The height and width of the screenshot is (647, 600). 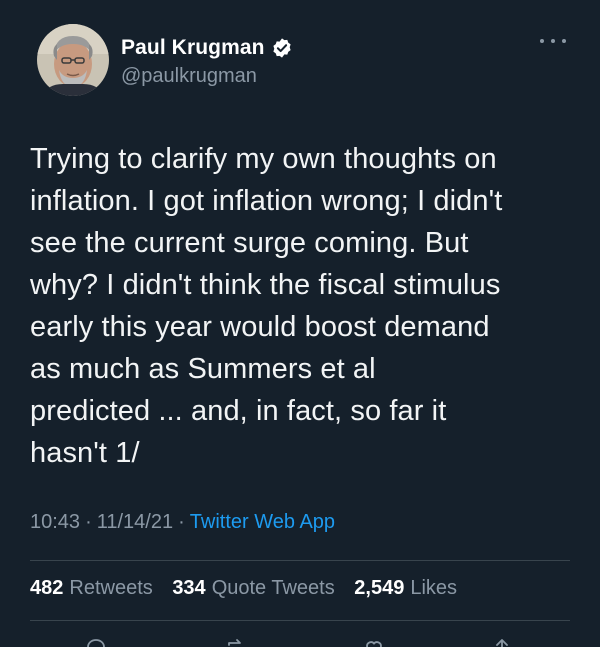 What do you see at coordinates (265, 285) in the screenshot?
I see `tweet-text-line: why? I didn't think the fiscal stimulus` at bounding box center [265, 285].